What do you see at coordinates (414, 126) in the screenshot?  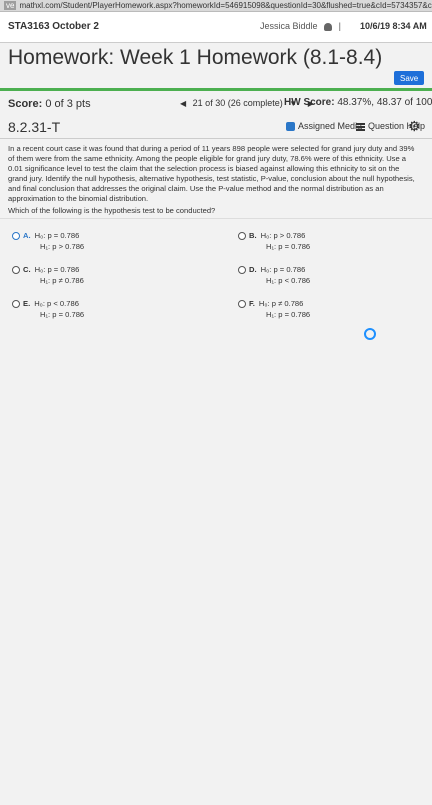 I see `gear-icon: ⚙` at bounding box center [414, 126].